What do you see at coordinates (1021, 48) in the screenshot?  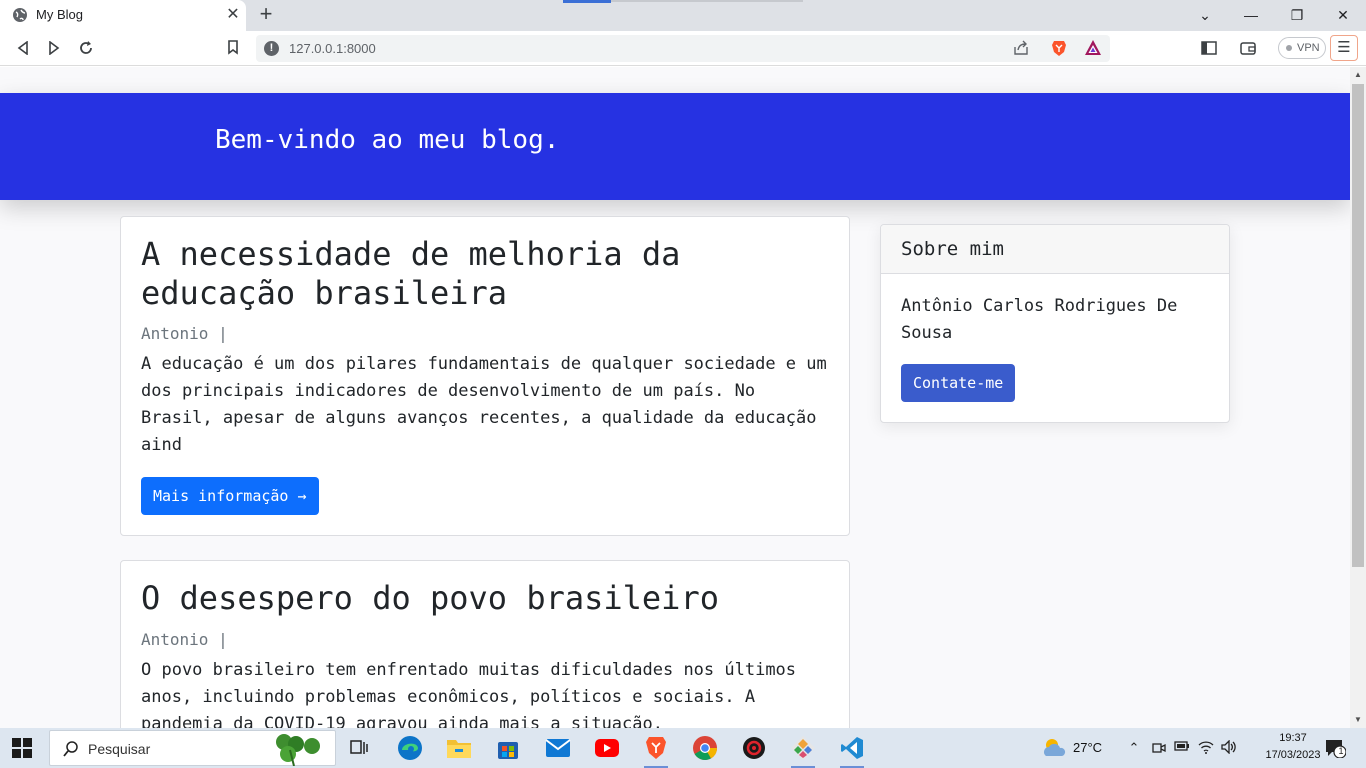 I see `share-icon` at bounding box center [1021, 48].